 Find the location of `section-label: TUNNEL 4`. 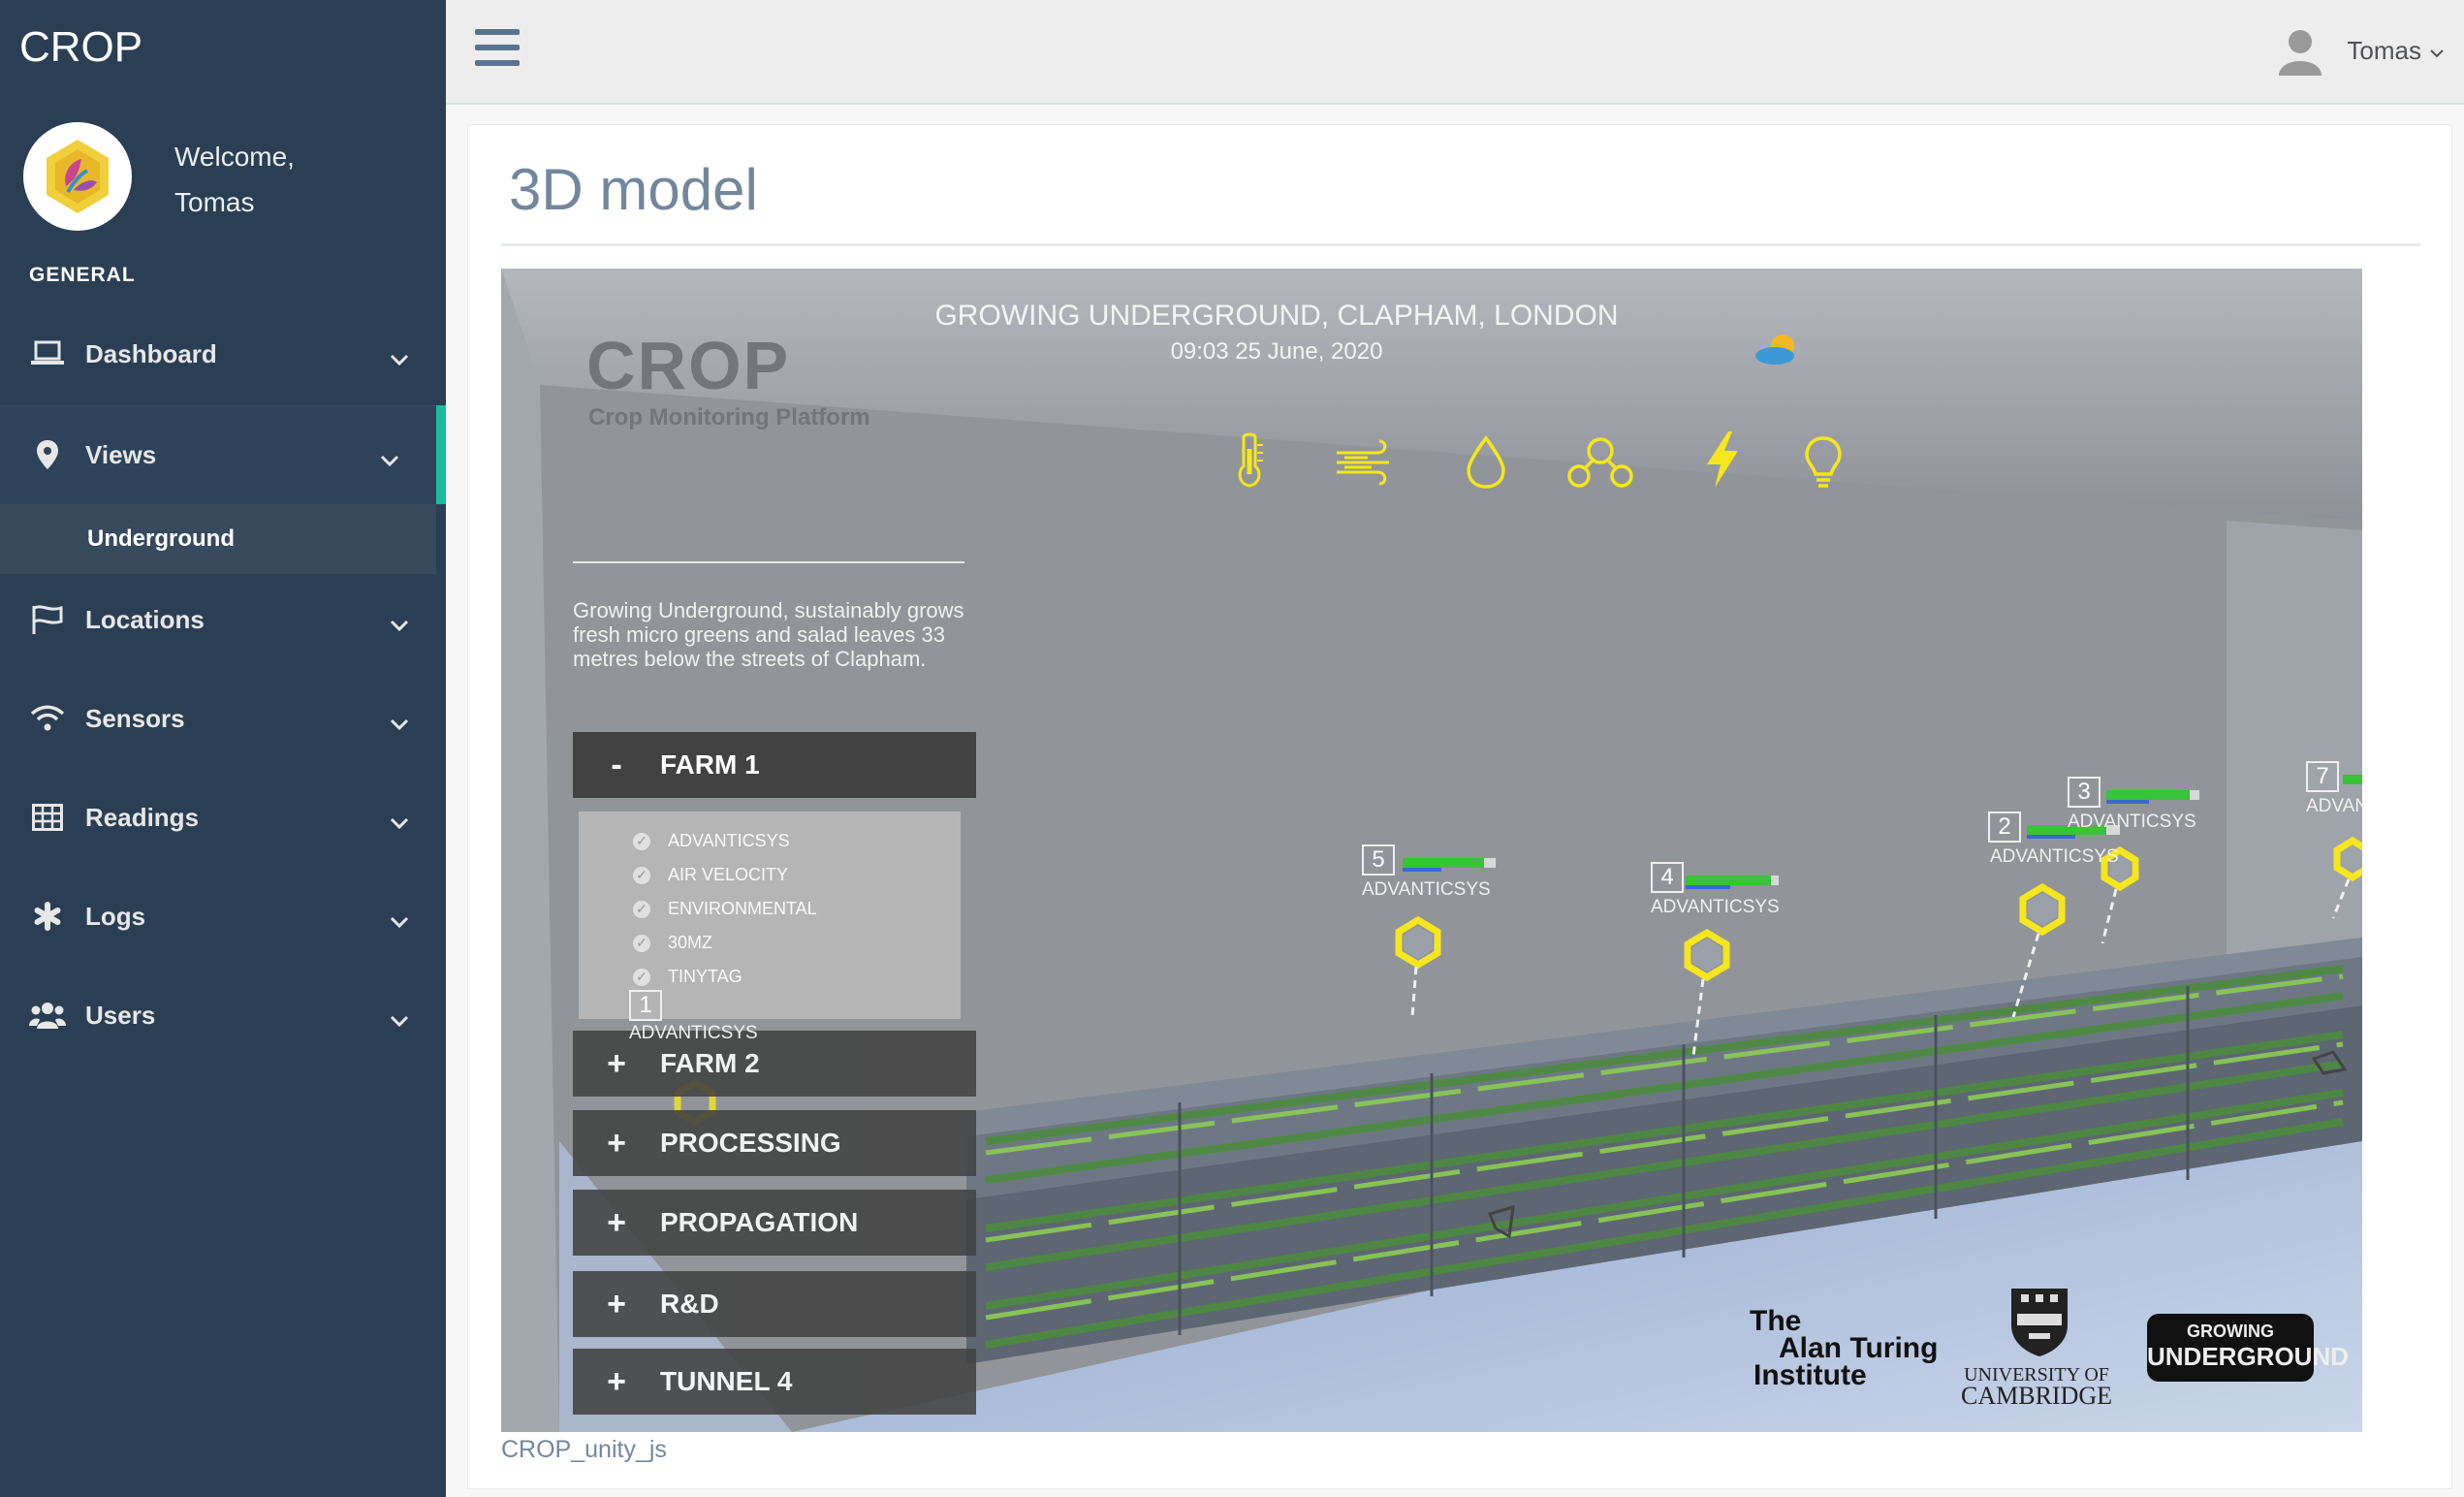

section-label: TUNNEL 4 is located at coordinates (726, 1381).